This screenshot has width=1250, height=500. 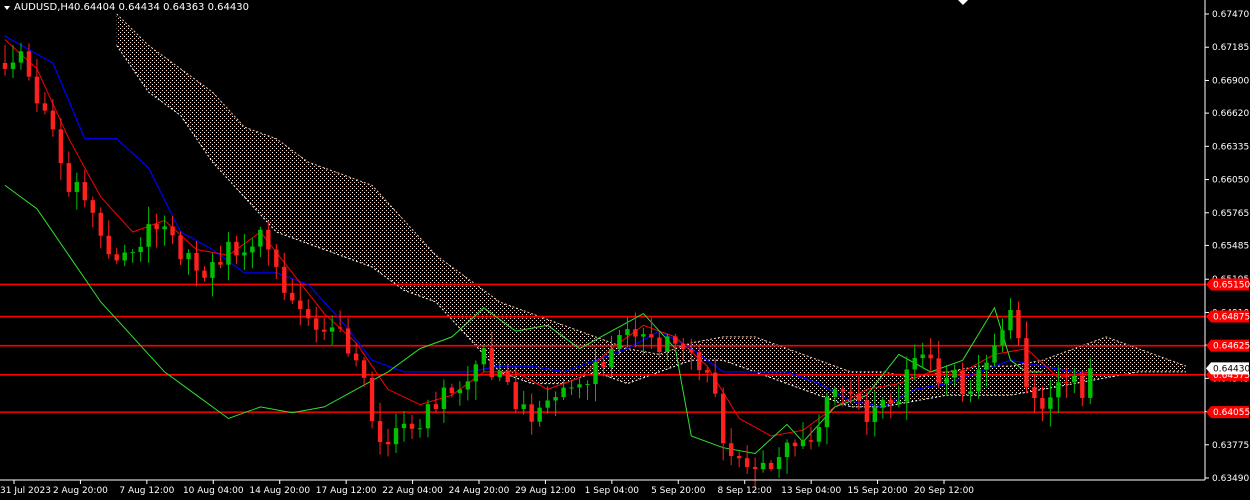 I want to click on level-price-tag: 0.65150, so click(x=1228, y=284).